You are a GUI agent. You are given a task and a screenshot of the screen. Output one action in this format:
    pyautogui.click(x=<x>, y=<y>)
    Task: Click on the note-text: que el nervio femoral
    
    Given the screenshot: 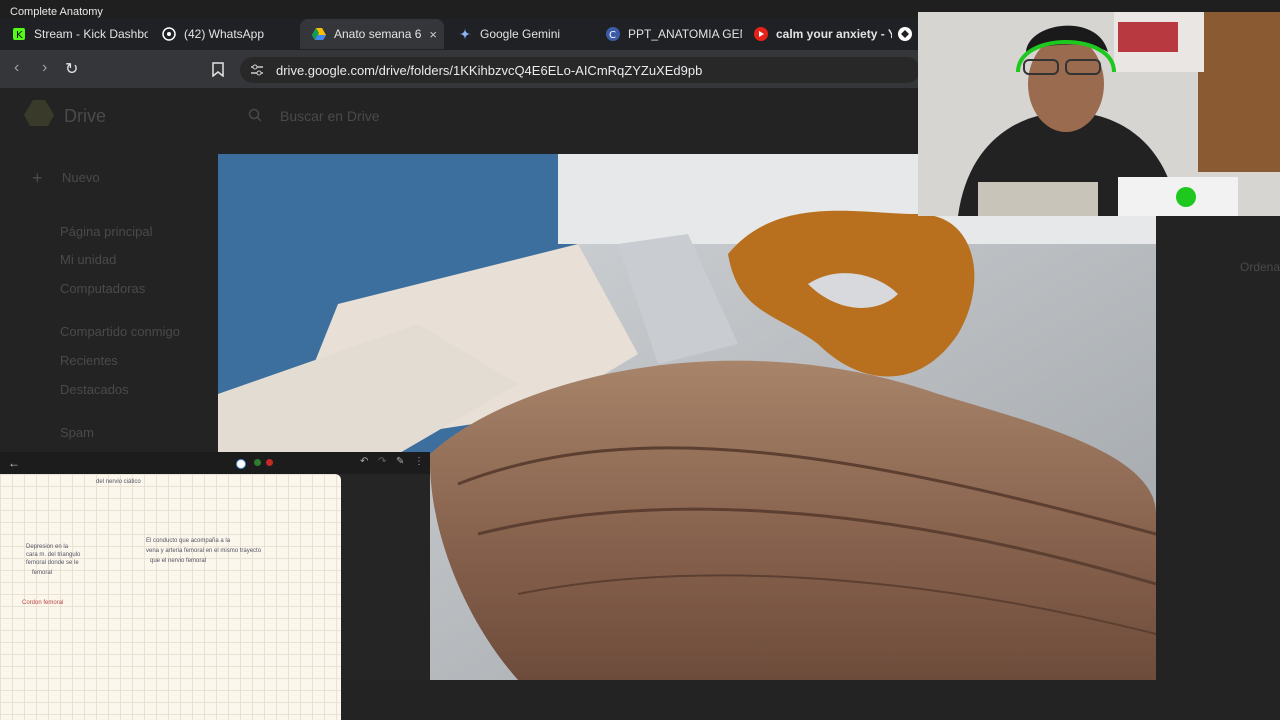 What is the action you would take?
    pyautogui.click(x=178, y=561)
    